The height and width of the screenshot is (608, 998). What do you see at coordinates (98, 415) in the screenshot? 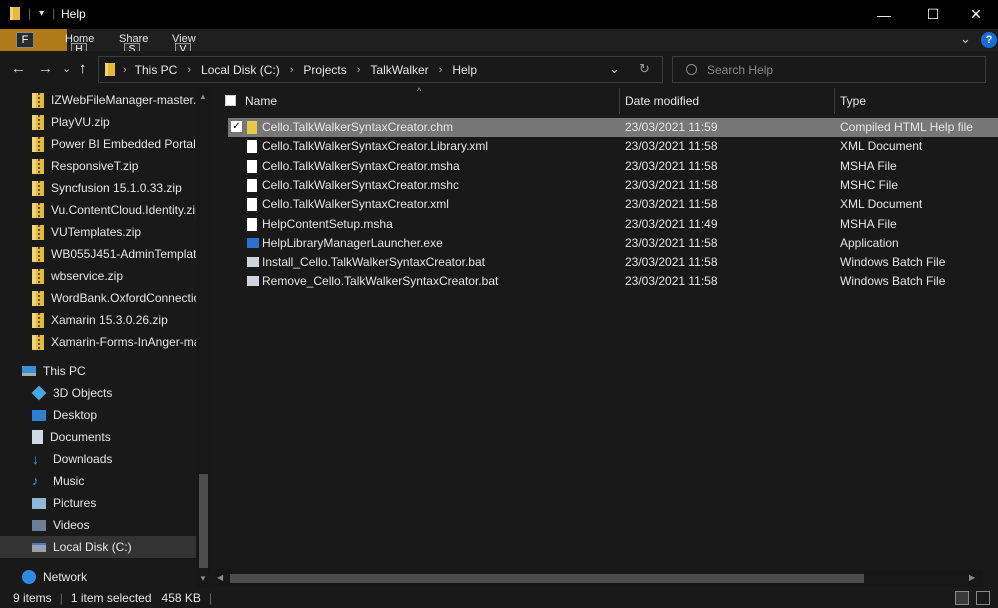
I see `sidebar-item-desktop: Desktop` at bounding box center [98, 415].